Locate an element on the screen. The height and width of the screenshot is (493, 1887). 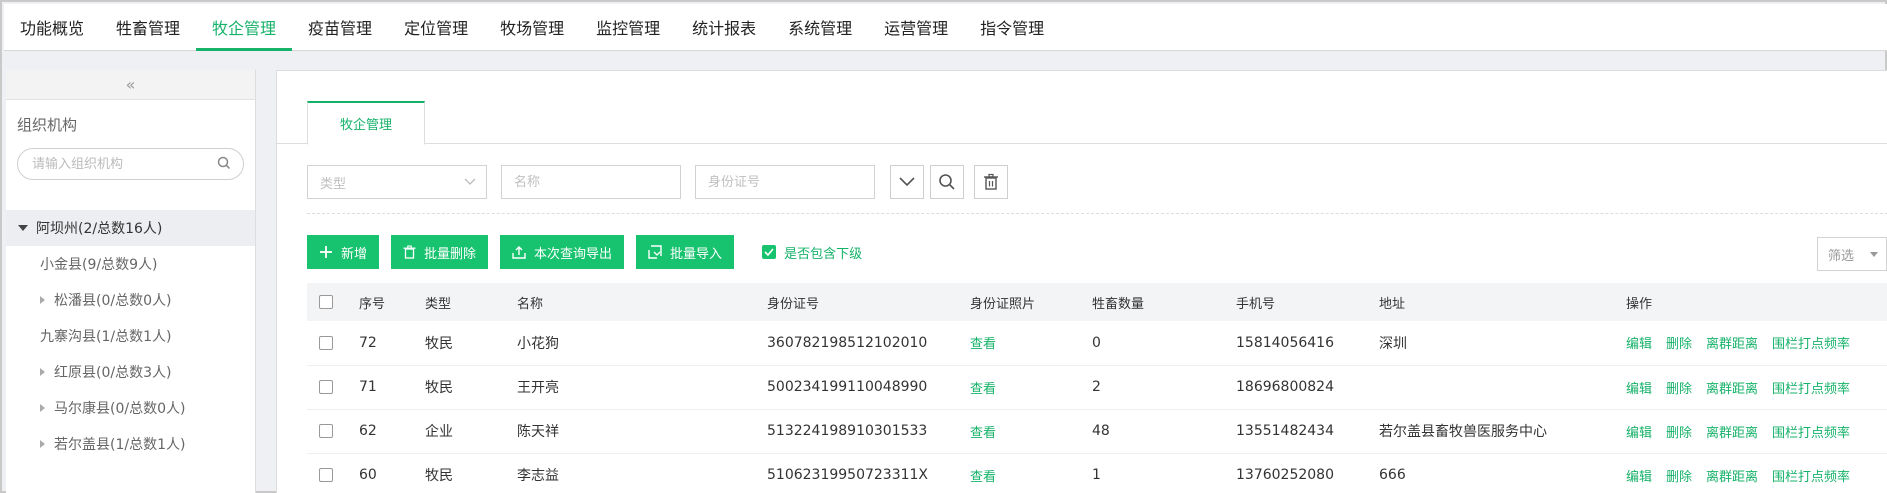
double-chevron-left-icon: « is located at coordinates (130, 84).